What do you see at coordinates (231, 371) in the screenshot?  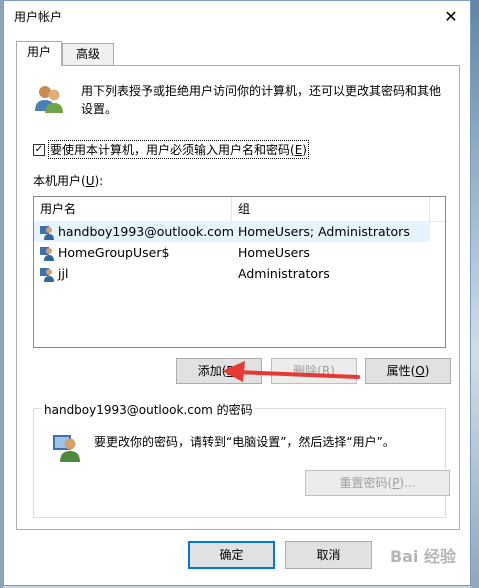 I see `add-button-mnemonic: D` at bounding box center [231, 371].